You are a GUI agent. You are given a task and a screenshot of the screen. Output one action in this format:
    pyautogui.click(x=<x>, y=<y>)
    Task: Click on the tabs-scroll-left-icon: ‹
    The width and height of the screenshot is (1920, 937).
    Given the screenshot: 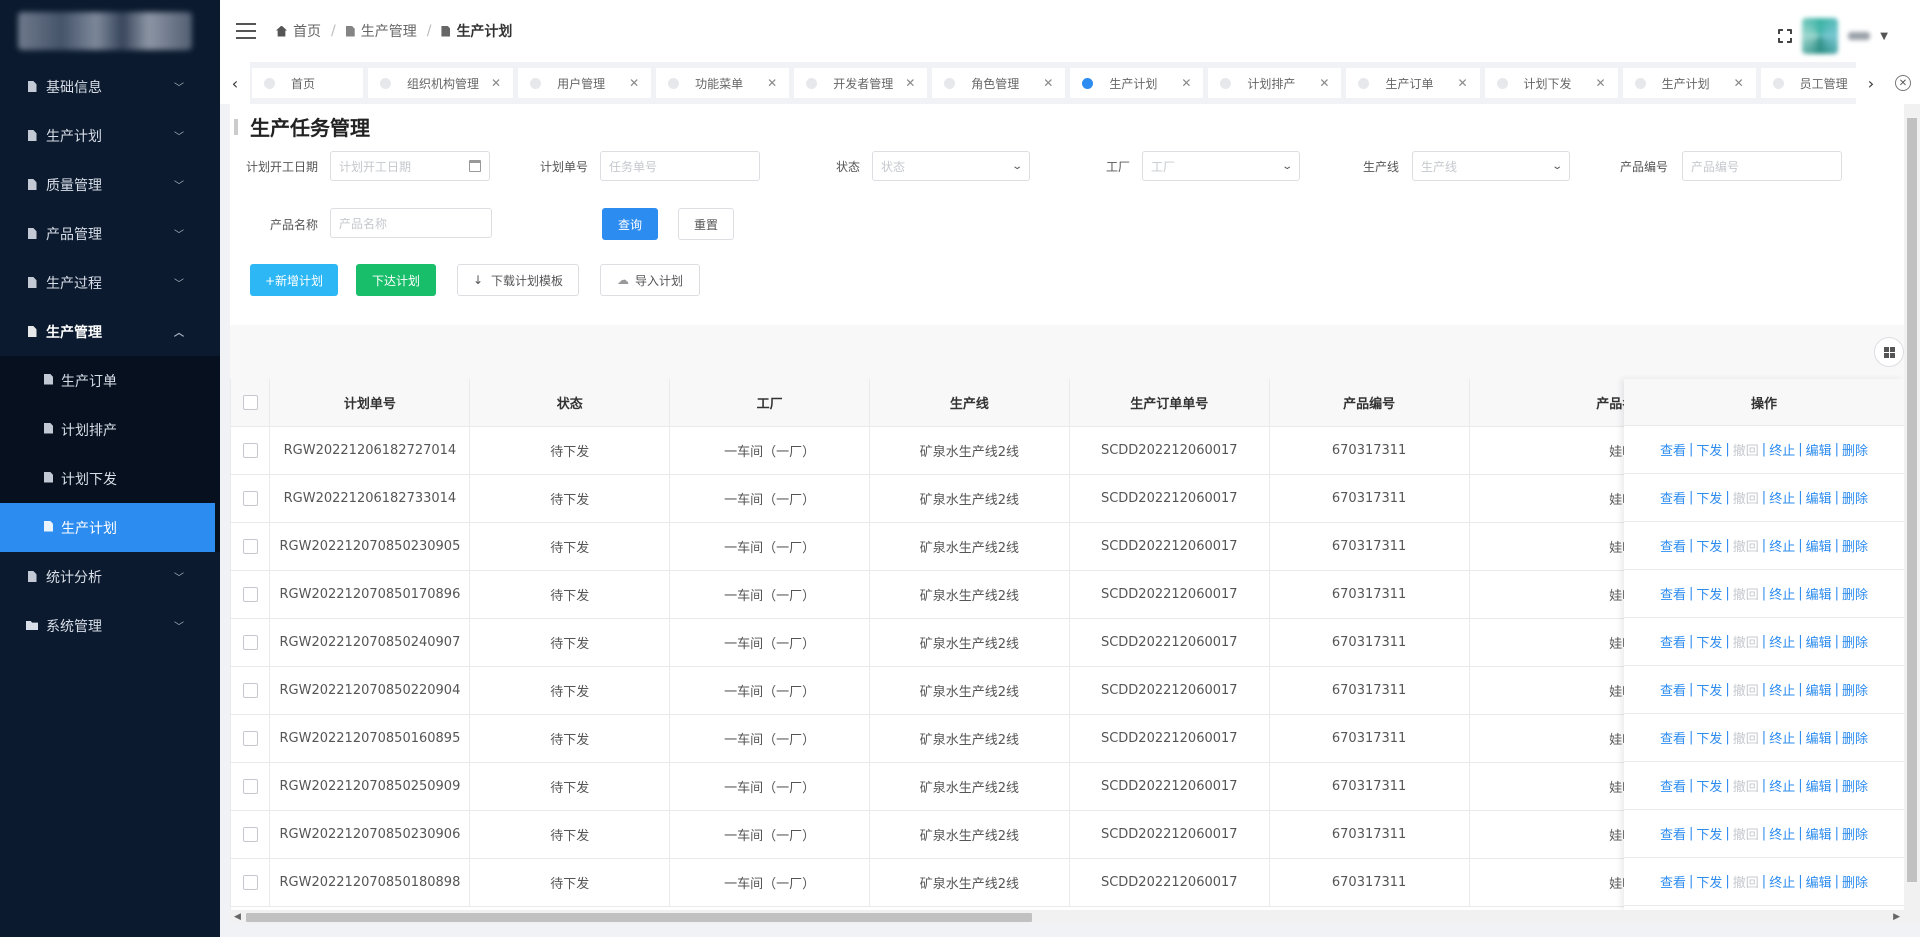 What is the action you would take?
    pyautogui.click(x=235, y=83)
    